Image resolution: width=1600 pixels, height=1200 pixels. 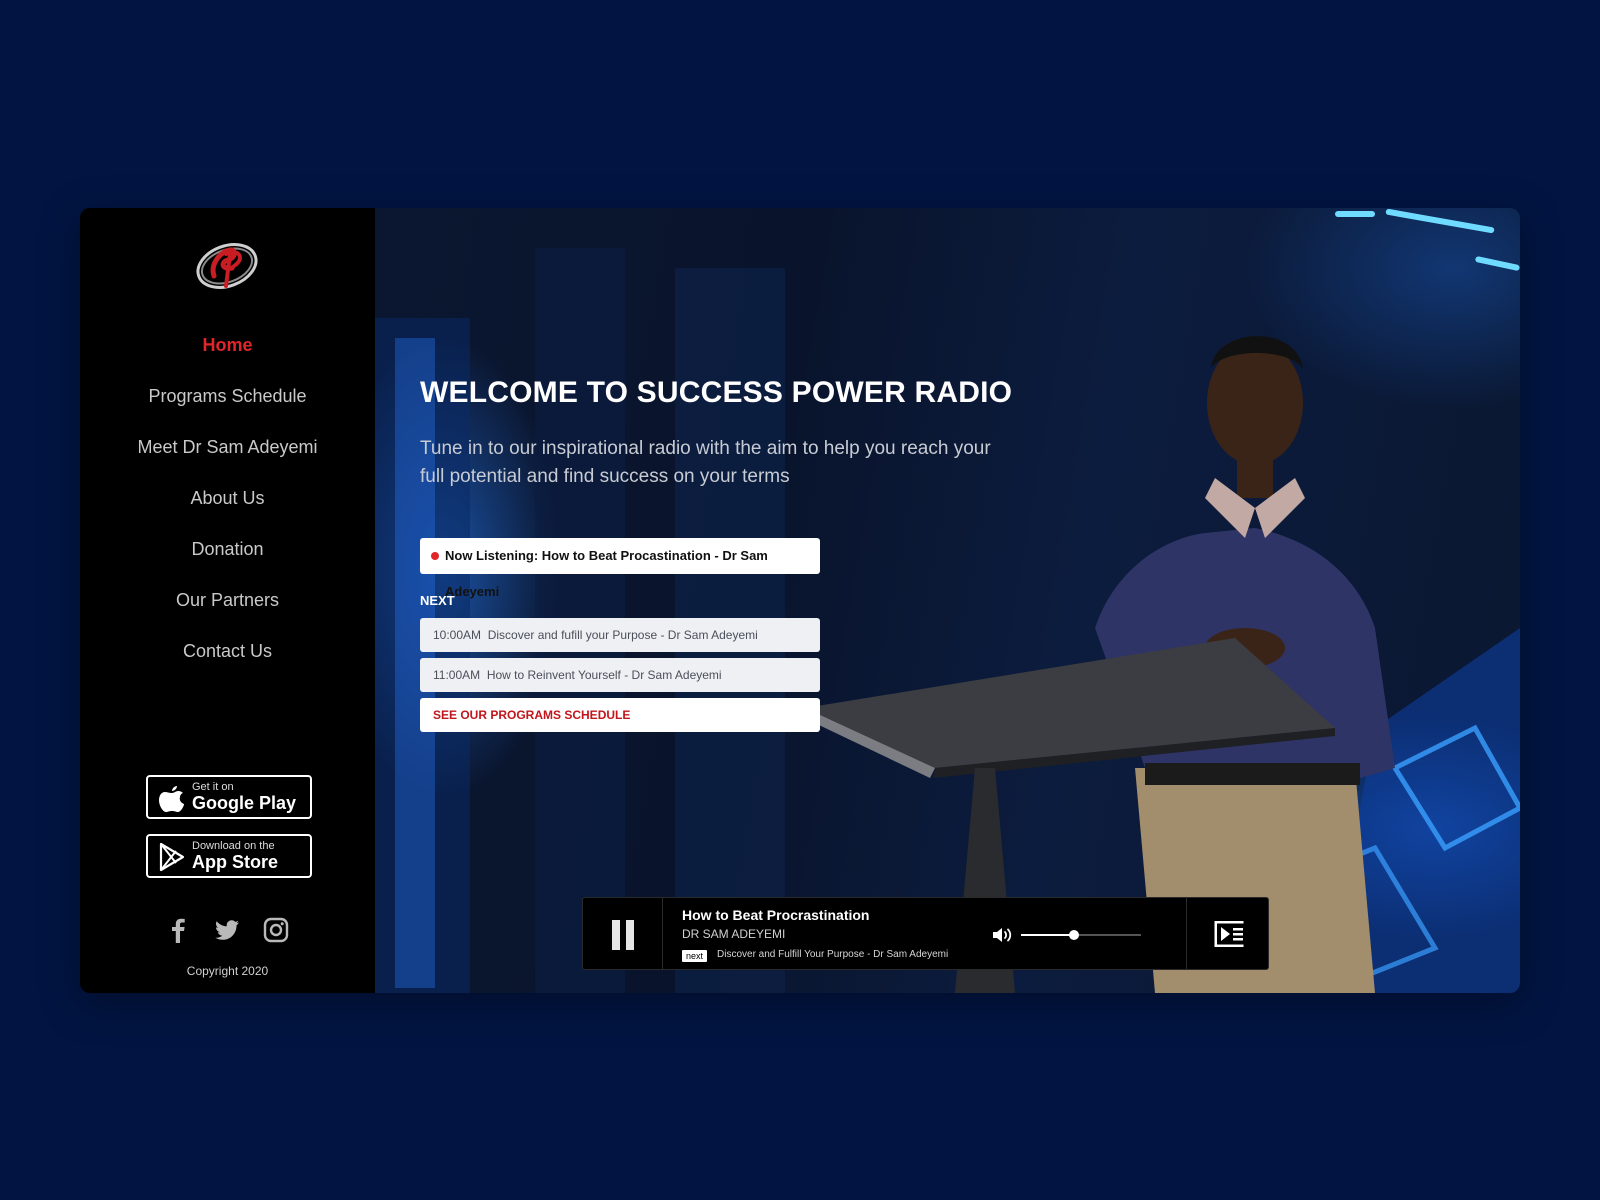 I want to click on nav-meet-dr-sam: Meet Dr Sam Adeyemi, so click(x=227, y=447).